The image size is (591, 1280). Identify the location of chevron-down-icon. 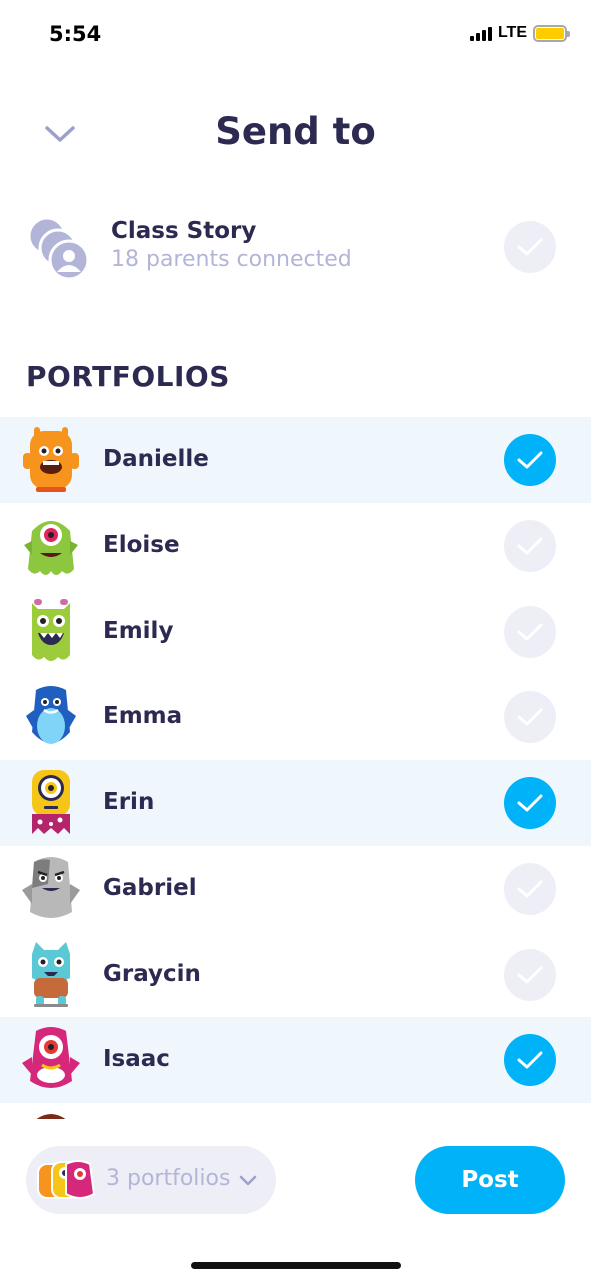
(248, 1181).